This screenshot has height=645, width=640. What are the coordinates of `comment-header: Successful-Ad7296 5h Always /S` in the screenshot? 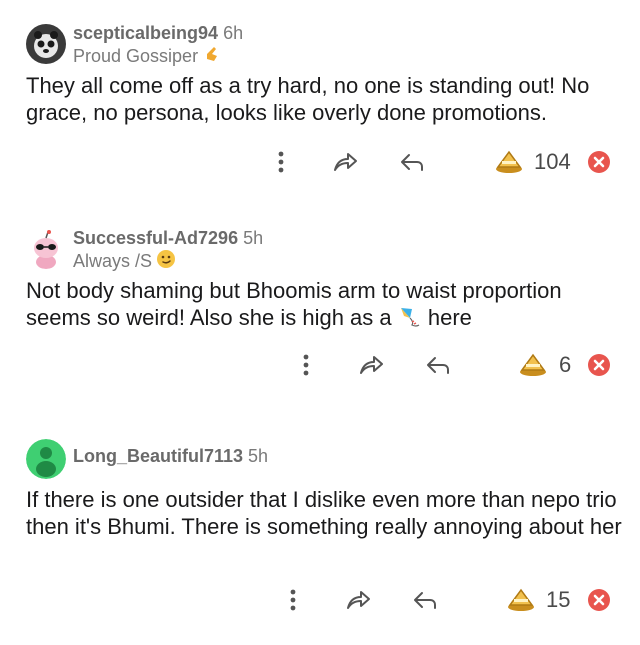 It's located at (326, 249).